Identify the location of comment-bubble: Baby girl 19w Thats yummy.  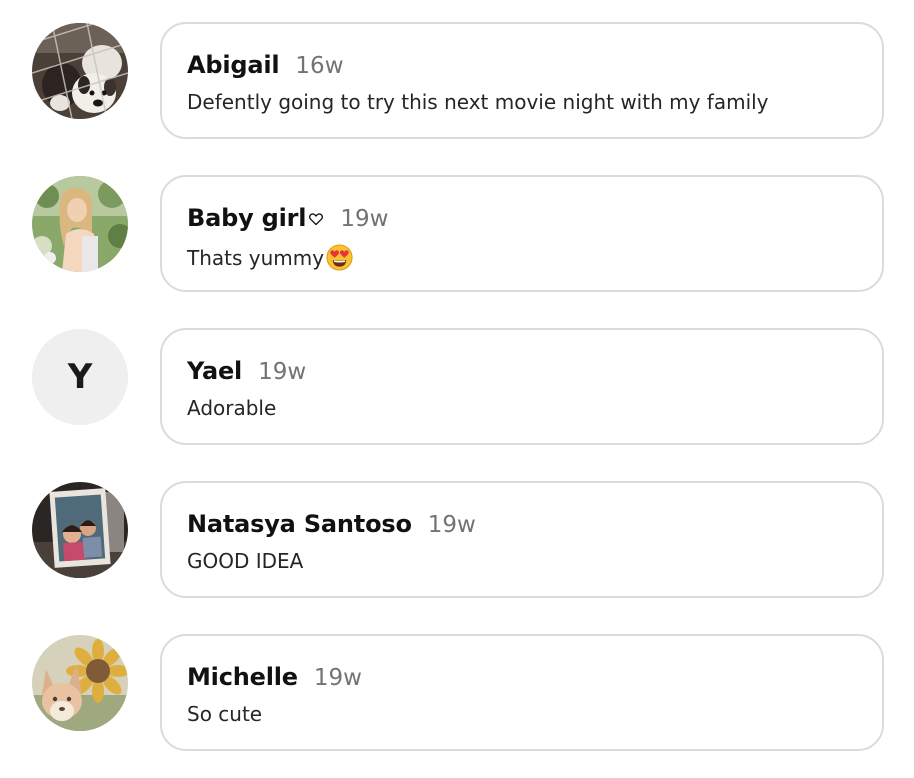
(522, 233).